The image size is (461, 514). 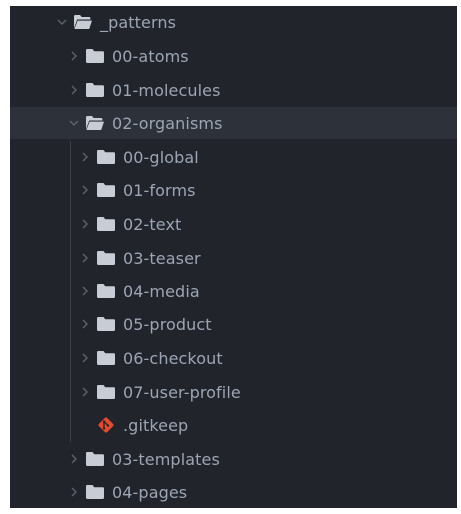 I want to click on tree-item-07-user-profile: 07-user-profile, so click(x=233, y=392).